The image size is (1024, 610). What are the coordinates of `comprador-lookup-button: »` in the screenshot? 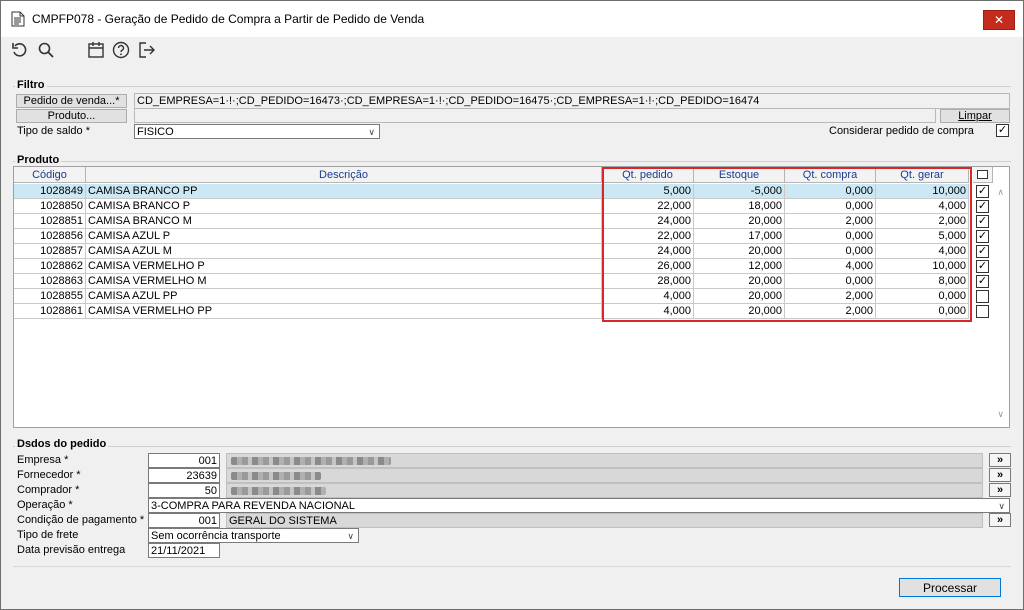 It's located at (1000, 490).